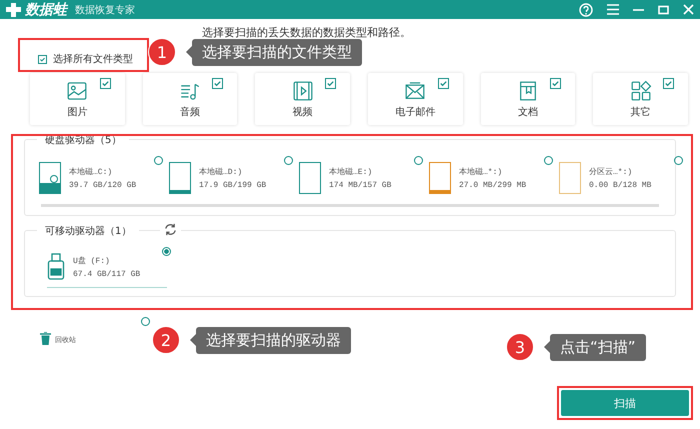 The image size is (700, 429). Describe the element at coordinates (620, 185) in the screenshot. I see `drive-size: 0.00 B/128 MB` at that location.